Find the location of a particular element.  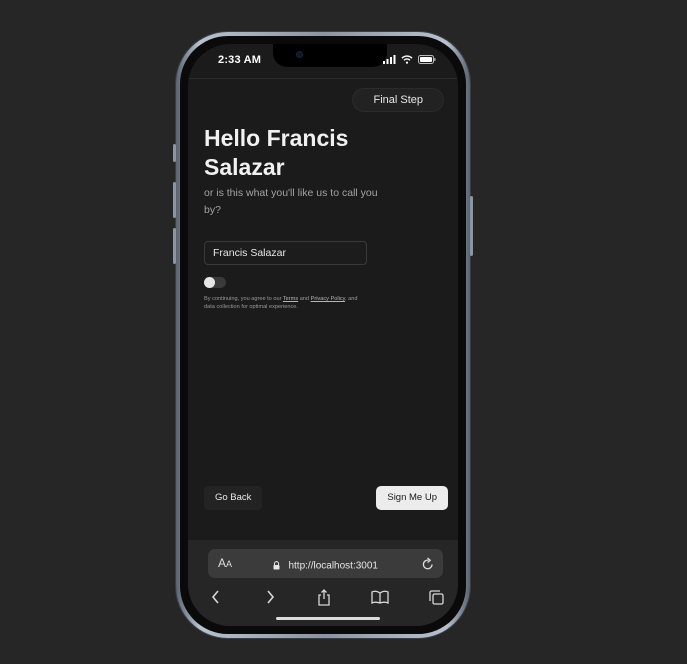

browser-nav-row is located at coordinates (323, 598).